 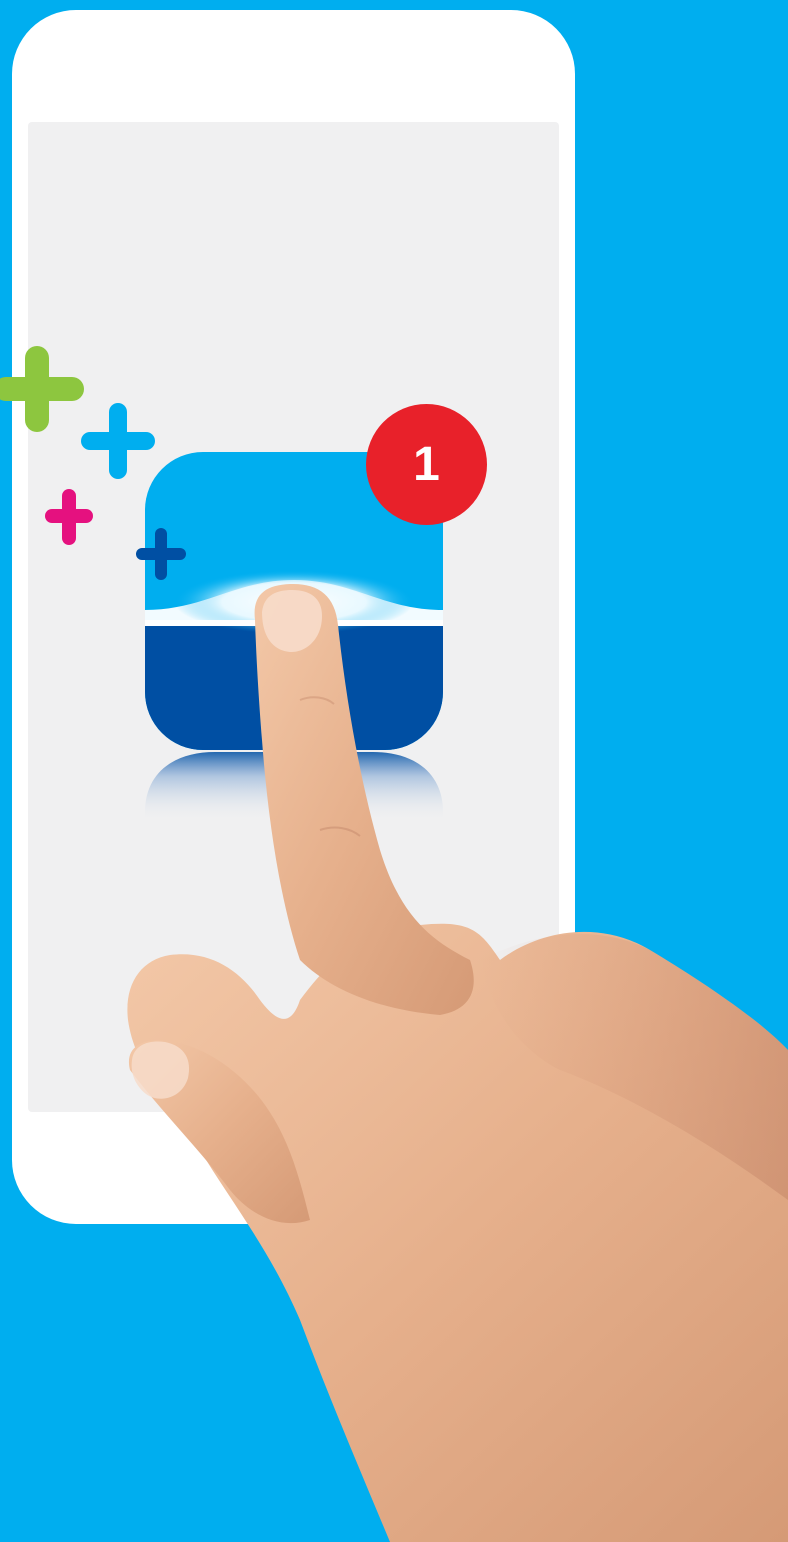 I want to click on plus-icon-magenta, so click(x=69, y=517).